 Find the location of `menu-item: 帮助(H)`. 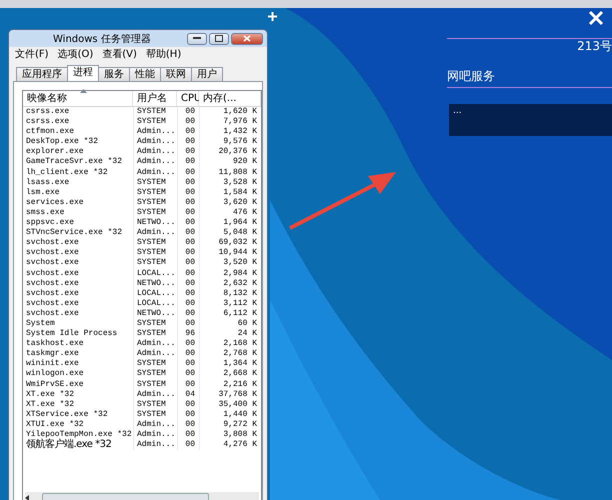

menu-item: 帮助(H) is located at coordinates (164, 54).